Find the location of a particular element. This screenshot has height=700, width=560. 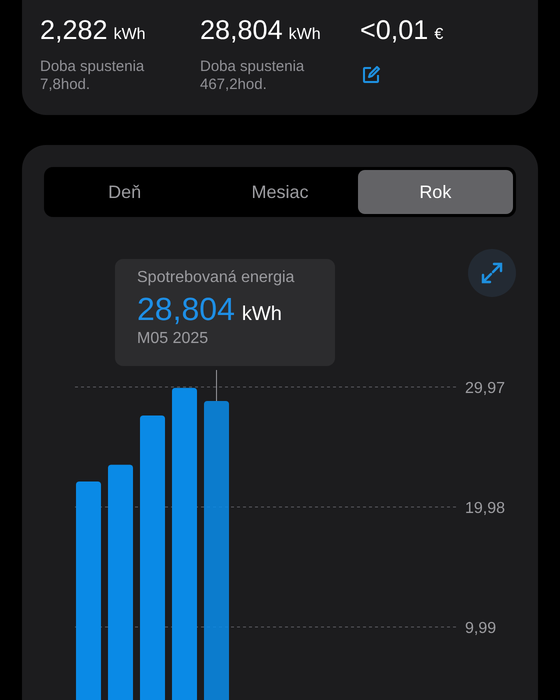

axis-label: 9,99 is located at coordinates (480, 628).